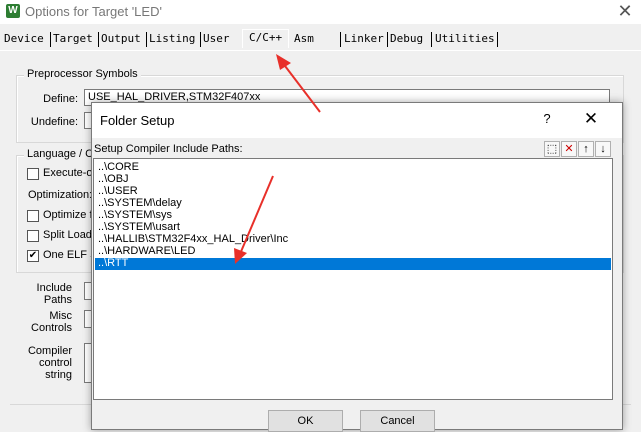 The image size is (641, 432). I want to click on compiler-control-label-1: Compiler, so click(49, 351).